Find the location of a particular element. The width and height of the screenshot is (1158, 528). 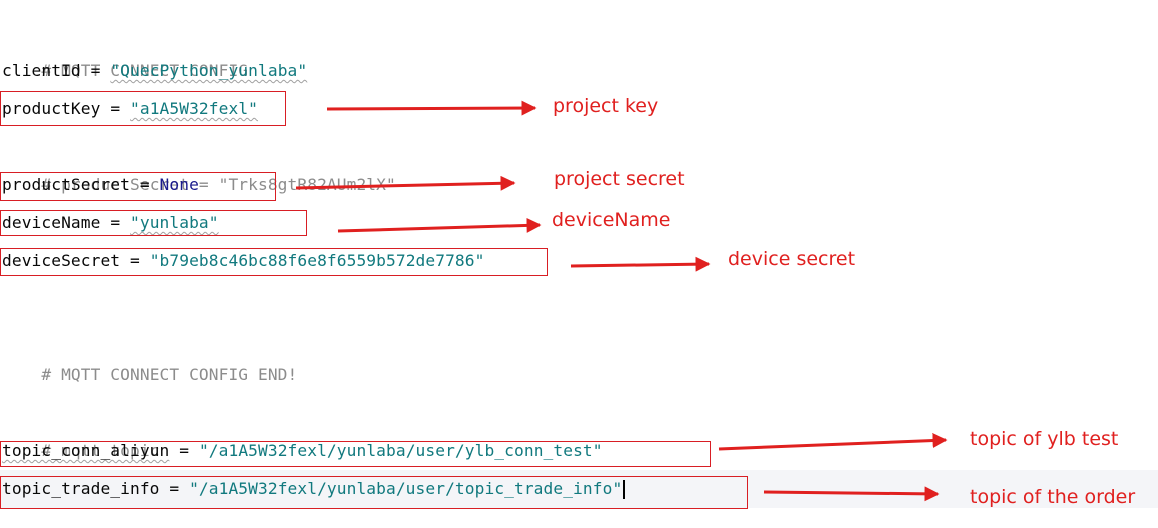

code-line-comment-config: # MQTT CONNECT CONFIG is located at coordinates (125, 47).